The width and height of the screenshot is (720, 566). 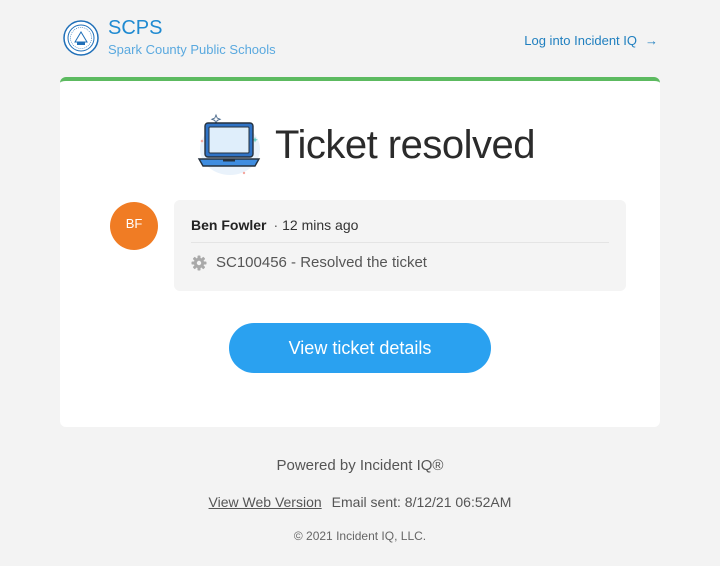 What do you see at coordinates (81, 38) in the screenshot?
I see `district-seal-icon` at bounding box center [81, 38].